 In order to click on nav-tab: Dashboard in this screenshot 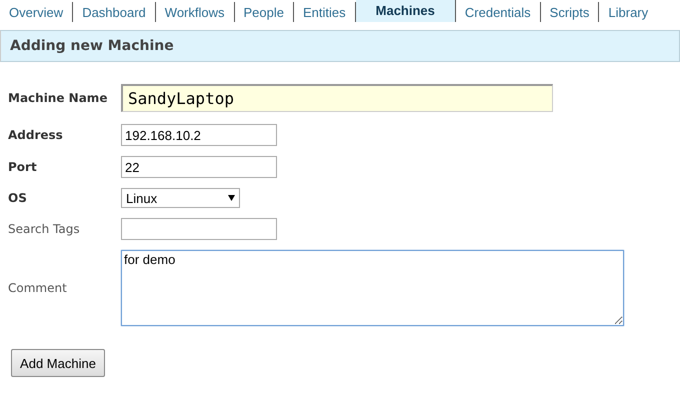, I will do `click(114, 12)`.